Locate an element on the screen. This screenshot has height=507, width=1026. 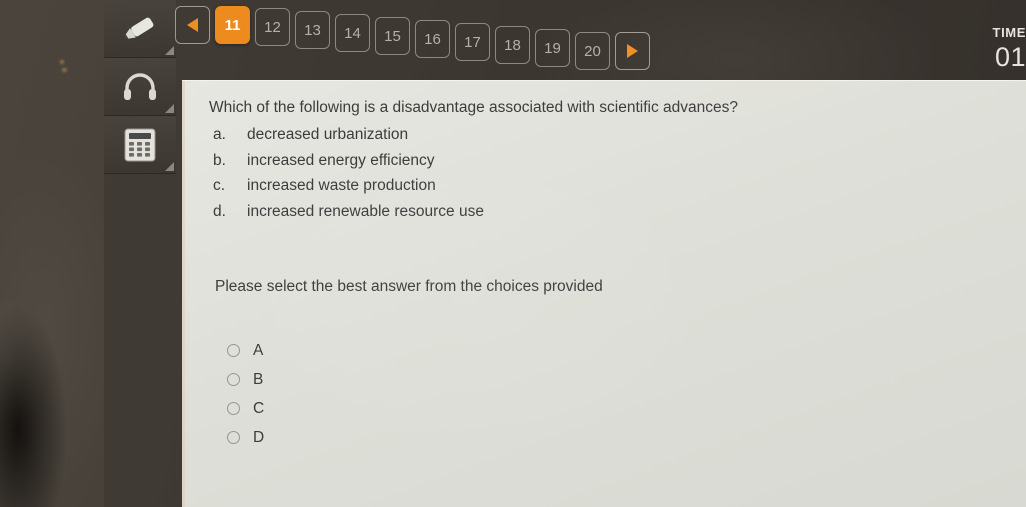
choice-letter-c: c. is located at coordinates (219, 185).